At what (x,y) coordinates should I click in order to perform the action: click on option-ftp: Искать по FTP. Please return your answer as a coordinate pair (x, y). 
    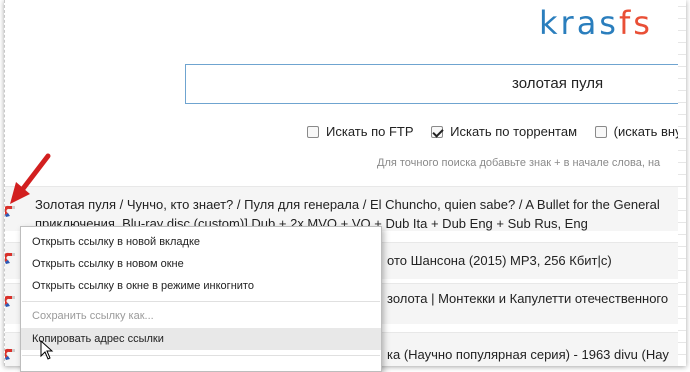
    Looking at the image, I should click on (360, 131).